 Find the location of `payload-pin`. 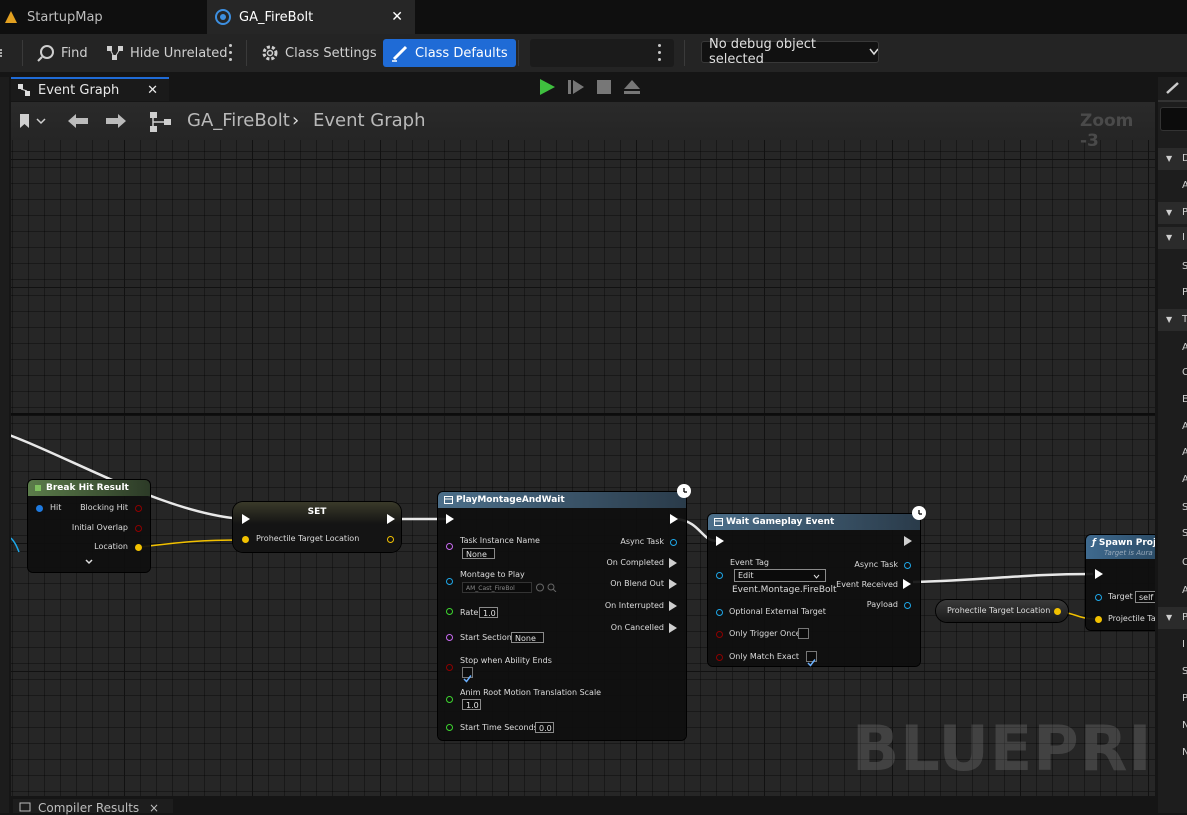

payload-pin is located at coordinates (907, 605).